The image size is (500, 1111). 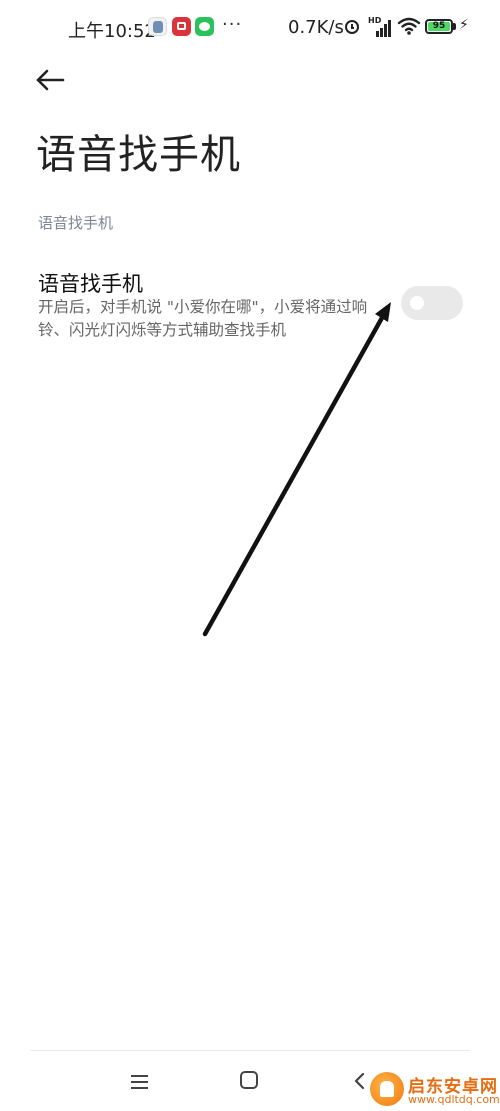 I want to click on menu-button, so click(x=140, y=1082).